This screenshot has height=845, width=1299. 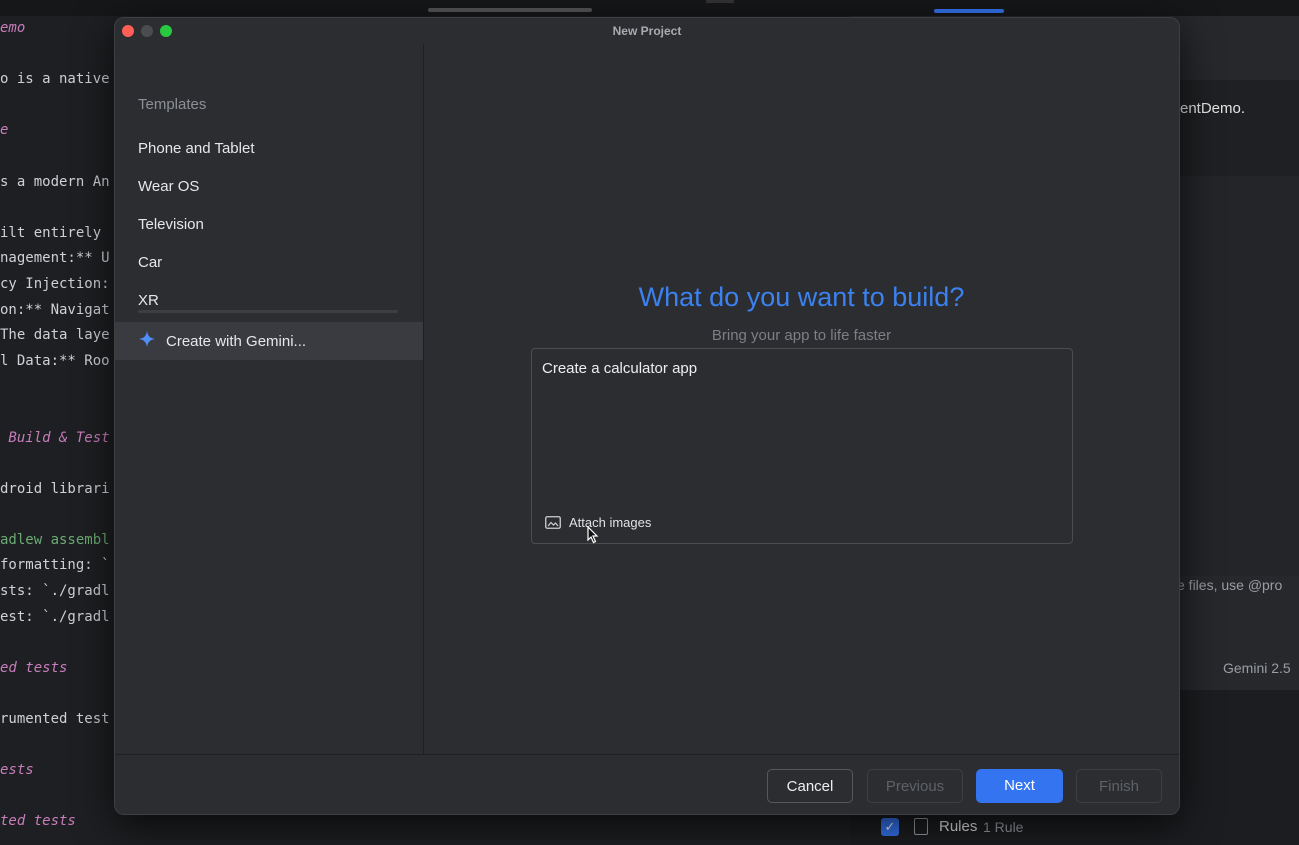 What do you see at coordinates (720, 1) in the screenshot?
I see `top-divider` at bounding box center [720, 1].